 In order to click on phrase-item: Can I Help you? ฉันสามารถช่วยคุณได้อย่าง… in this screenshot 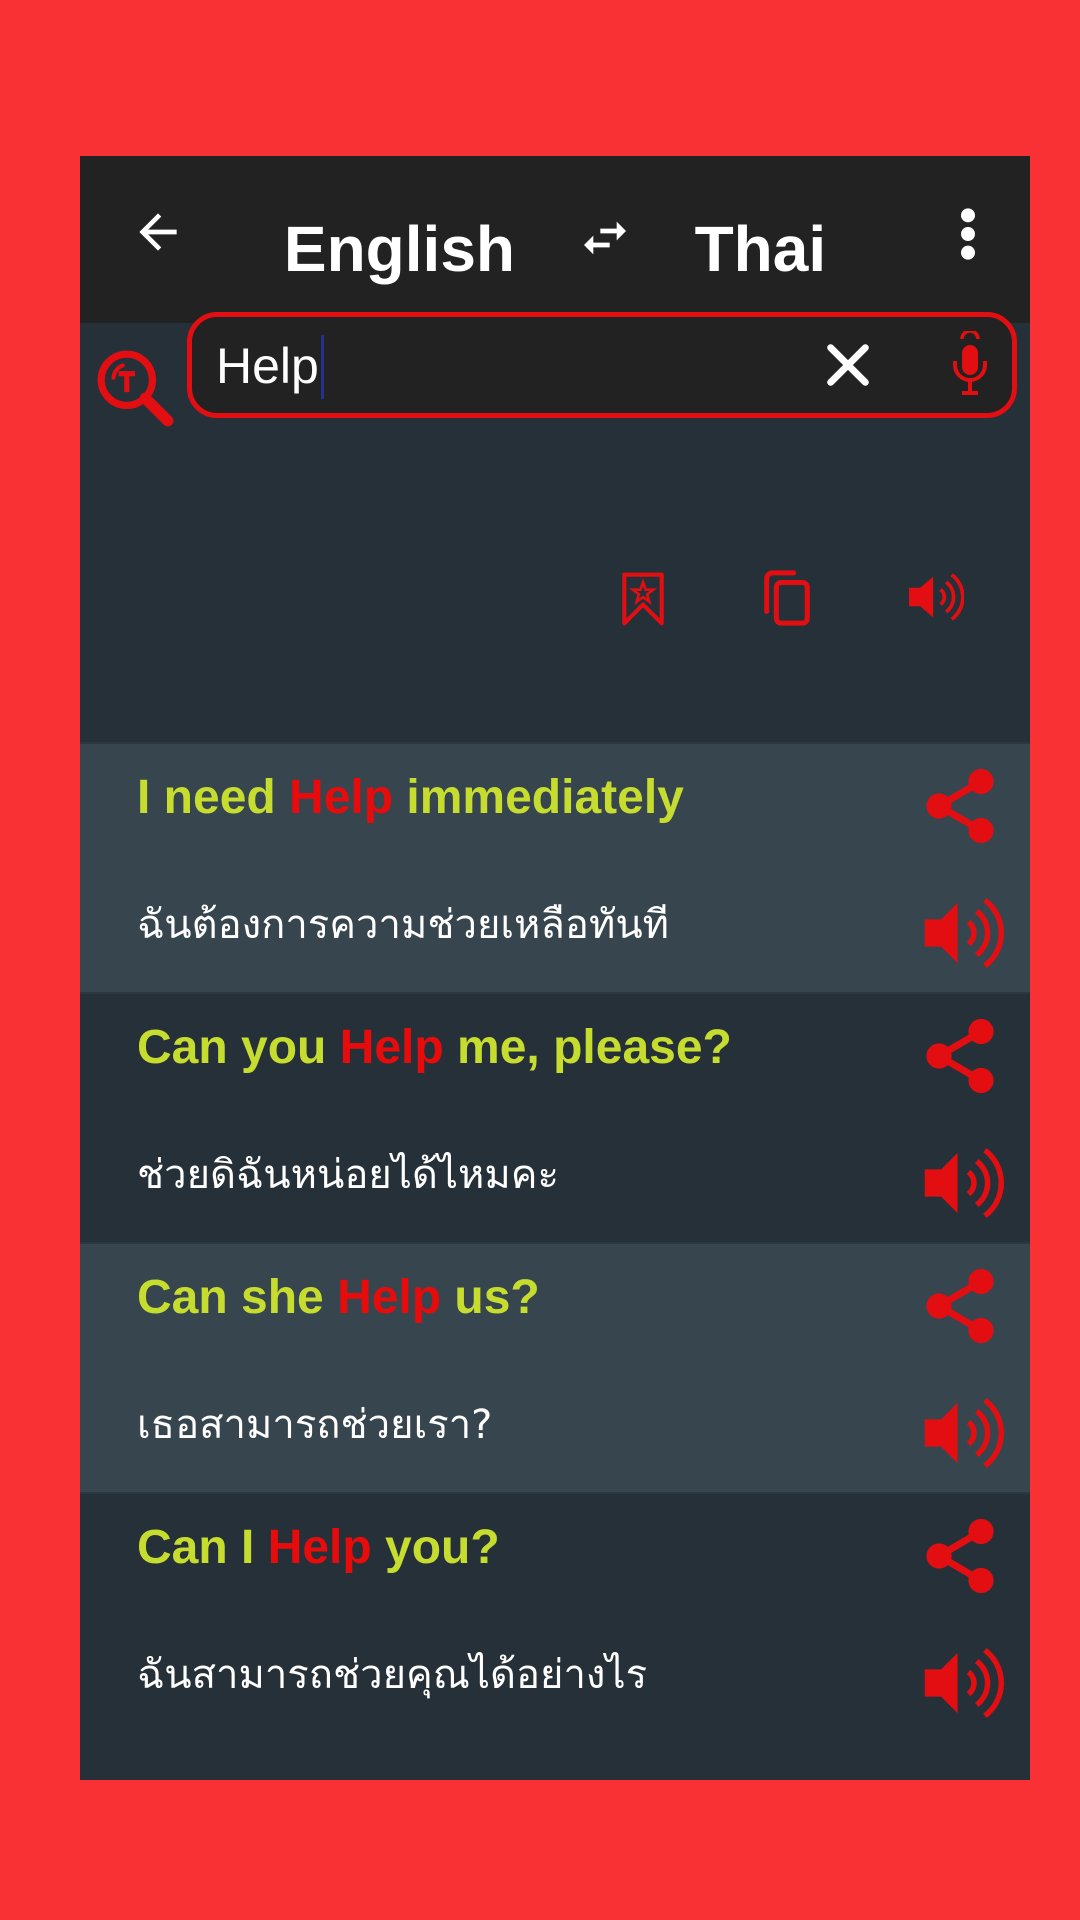, I will do `click(555, 1636)`.